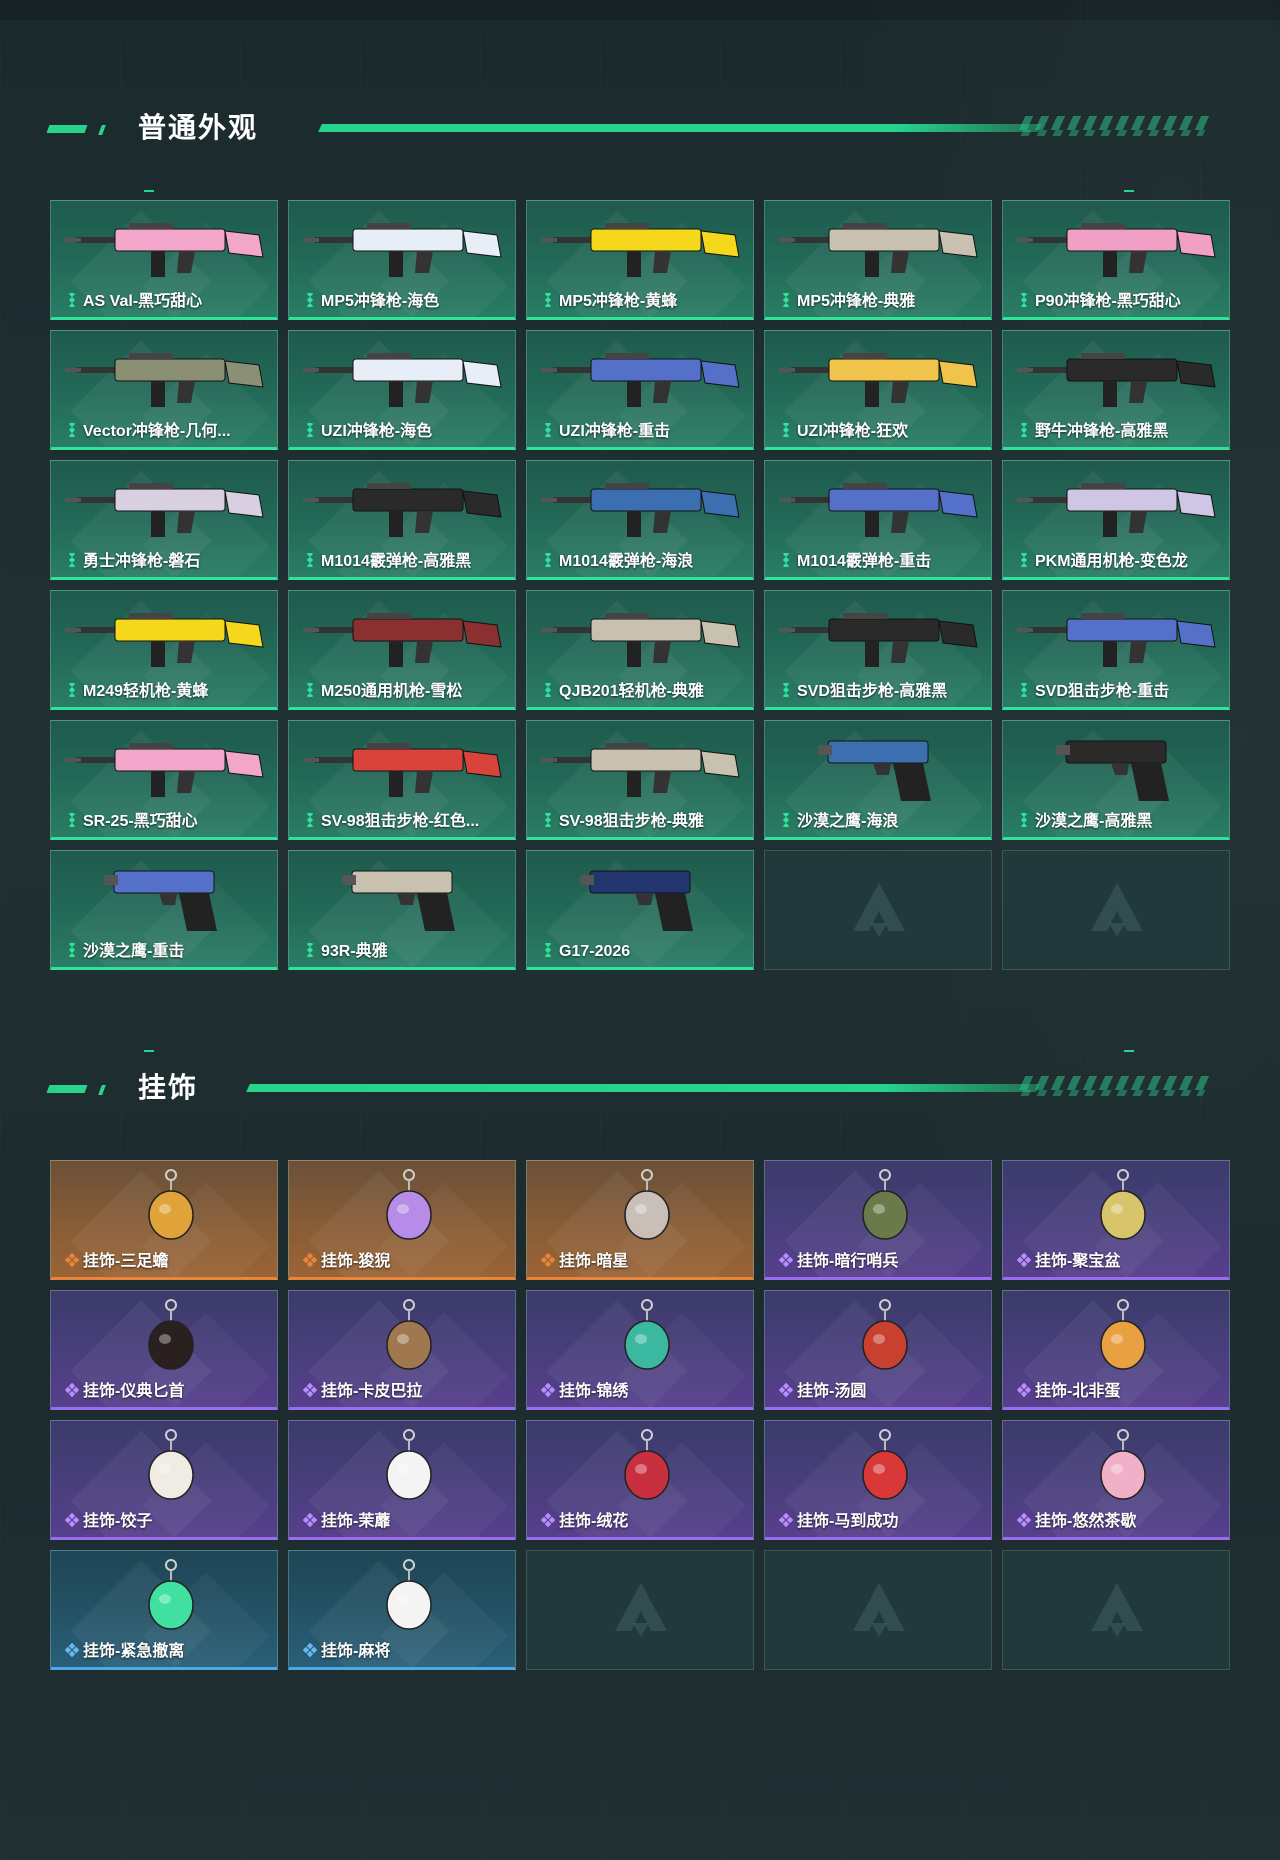 The image size is (1280, 1860). I want to click on charm-card: 挂饰-绒花, so click(640, 1480).